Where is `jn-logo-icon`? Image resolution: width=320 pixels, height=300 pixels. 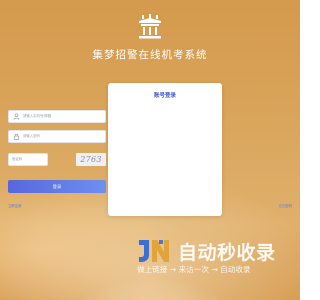
jn-logo-icon is located at coordinates (154, 251).